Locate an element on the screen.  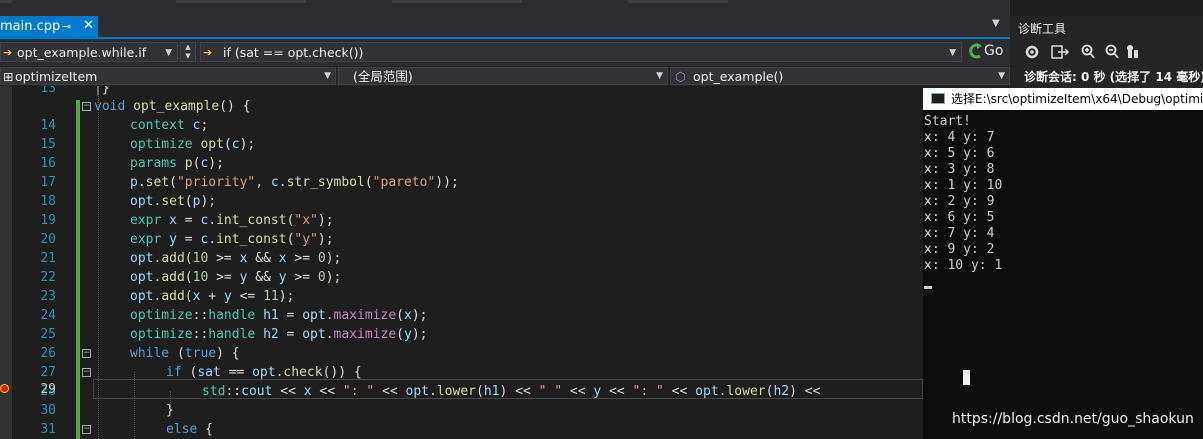
function-combo: ⬡ opt_example() ▼ is located at coordinates (840, 76).